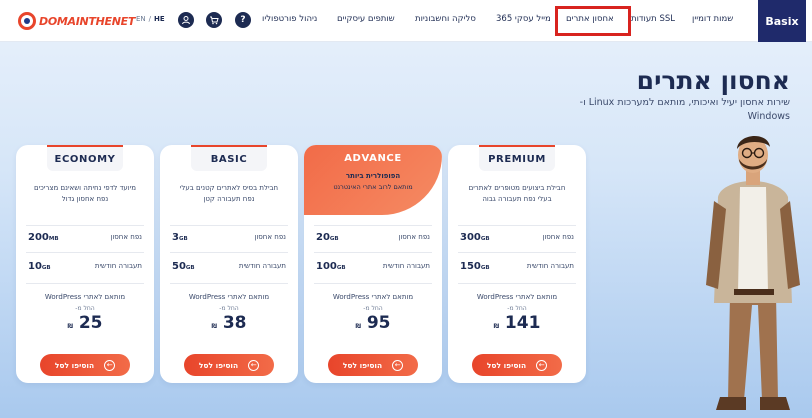 This screenshot has width=812, height=418. What do you see at coordinates (373, 187) in the screenshot?
I see `featured-subtitle: מותאם לרוב אתרי האינטרנט` at bounding box center [373, 187].